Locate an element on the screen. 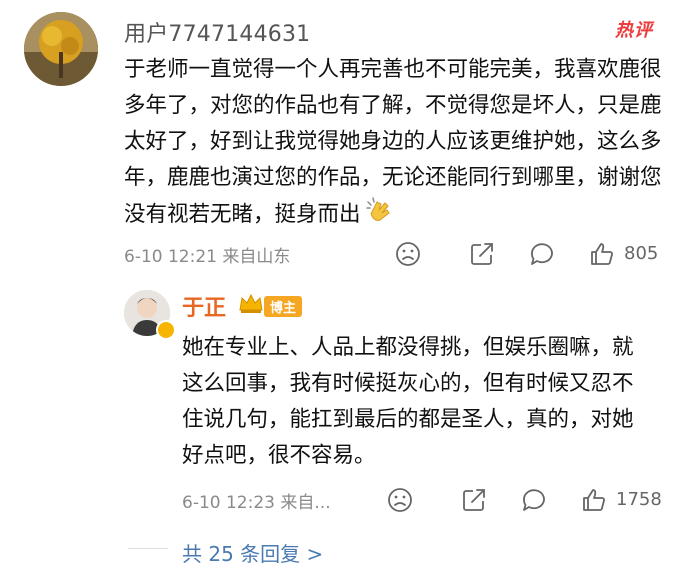 The height and width of the screenshot is (574, 690). crown-icon is located at coordinates (251, 305).